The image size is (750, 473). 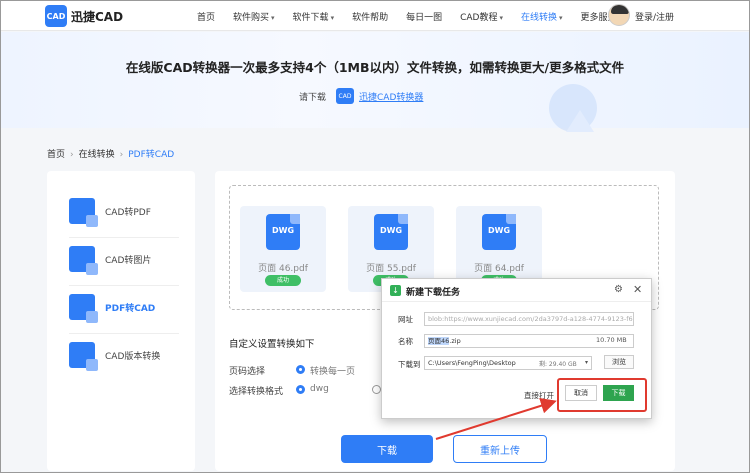 I want to click on nav-item-0: 首页, so click(x=206, y=16).